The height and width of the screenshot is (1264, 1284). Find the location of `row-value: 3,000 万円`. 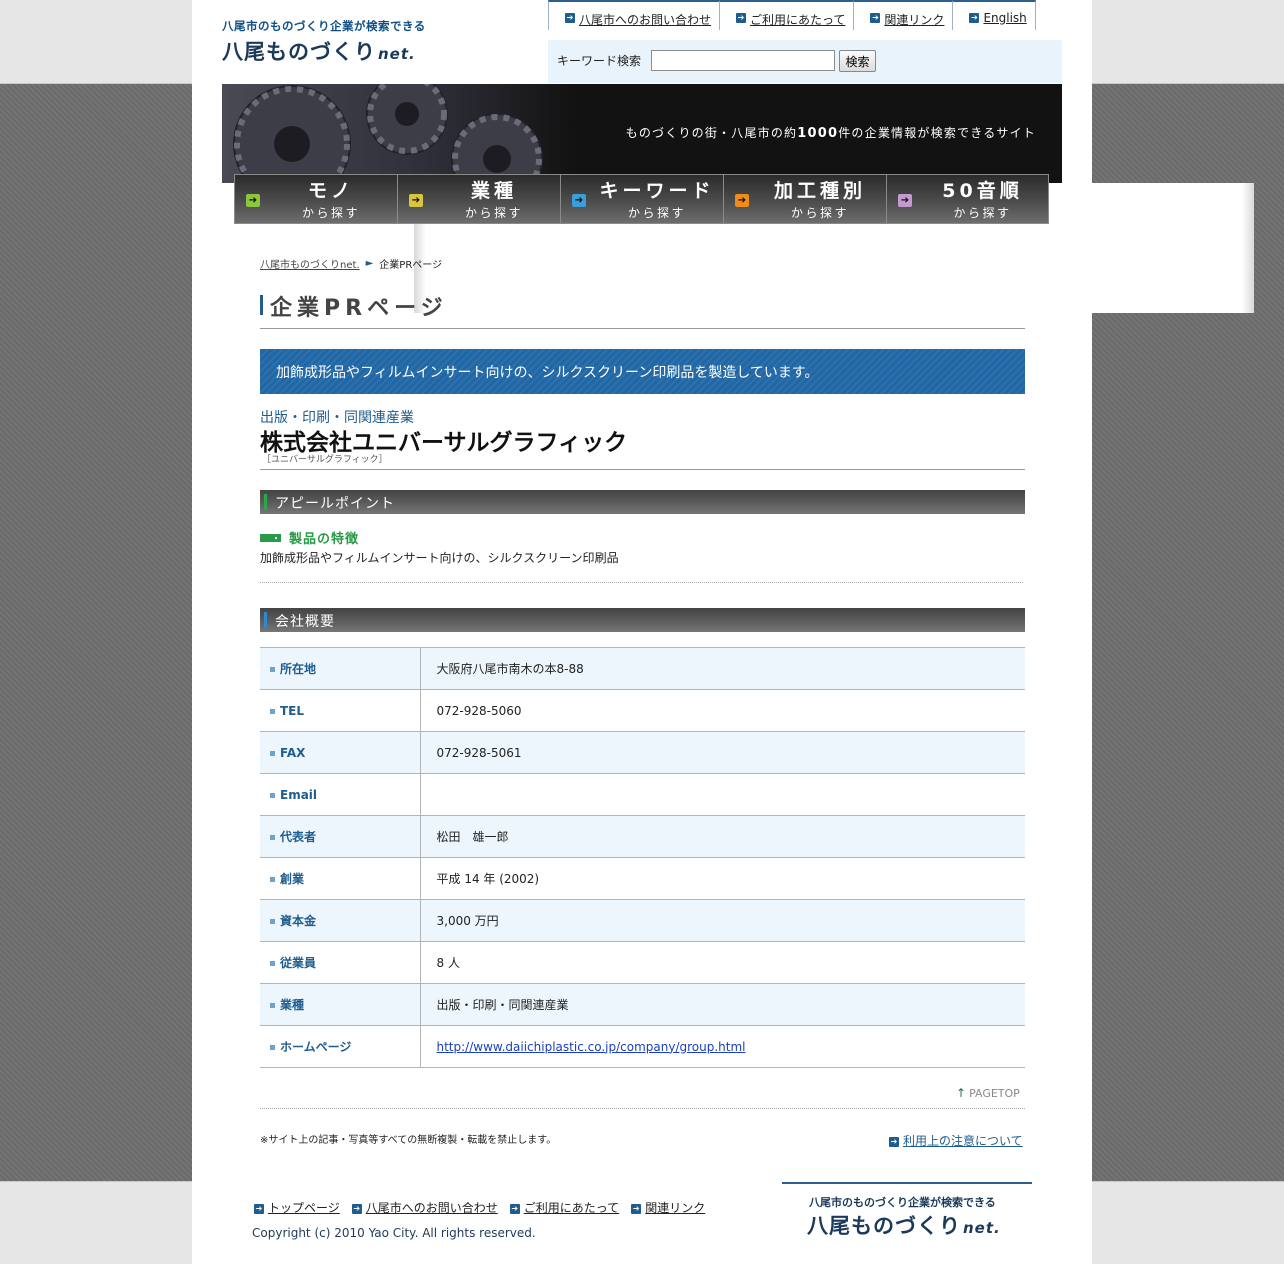

row-value: 3,000 万円 is located at coordinates (722, 920).